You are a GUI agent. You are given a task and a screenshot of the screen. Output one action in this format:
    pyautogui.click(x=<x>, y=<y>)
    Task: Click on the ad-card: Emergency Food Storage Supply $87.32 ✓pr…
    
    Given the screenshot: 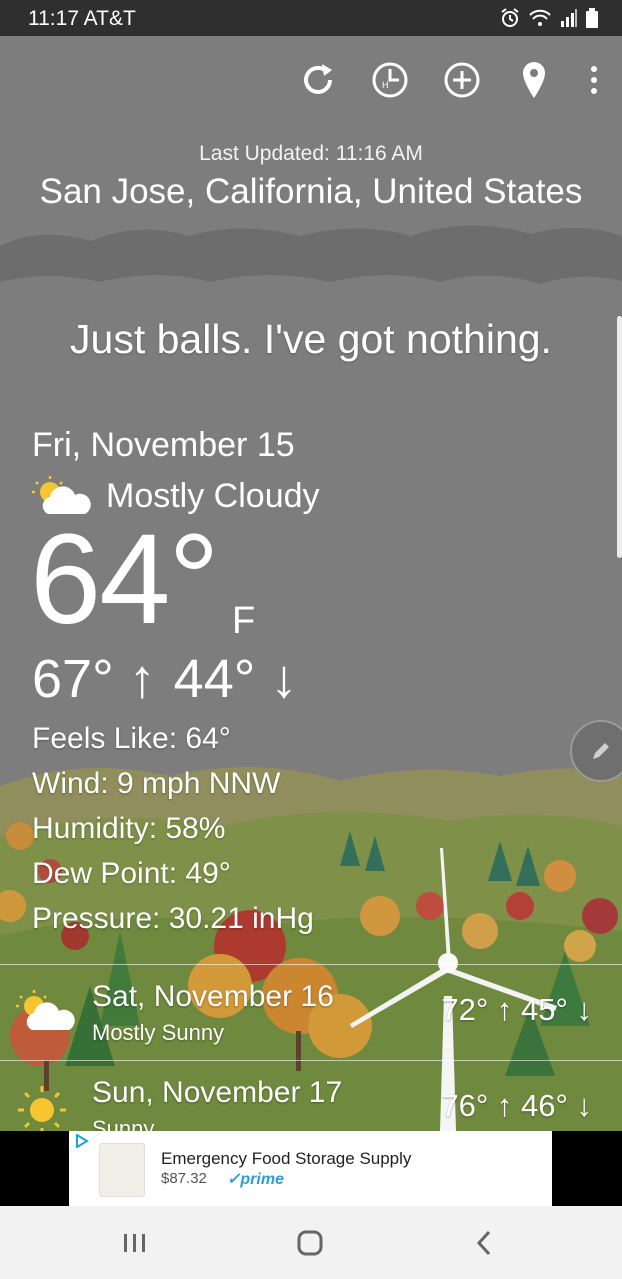 What is the action you would take?
    pyautogui.click(x=310, y=1168)
    